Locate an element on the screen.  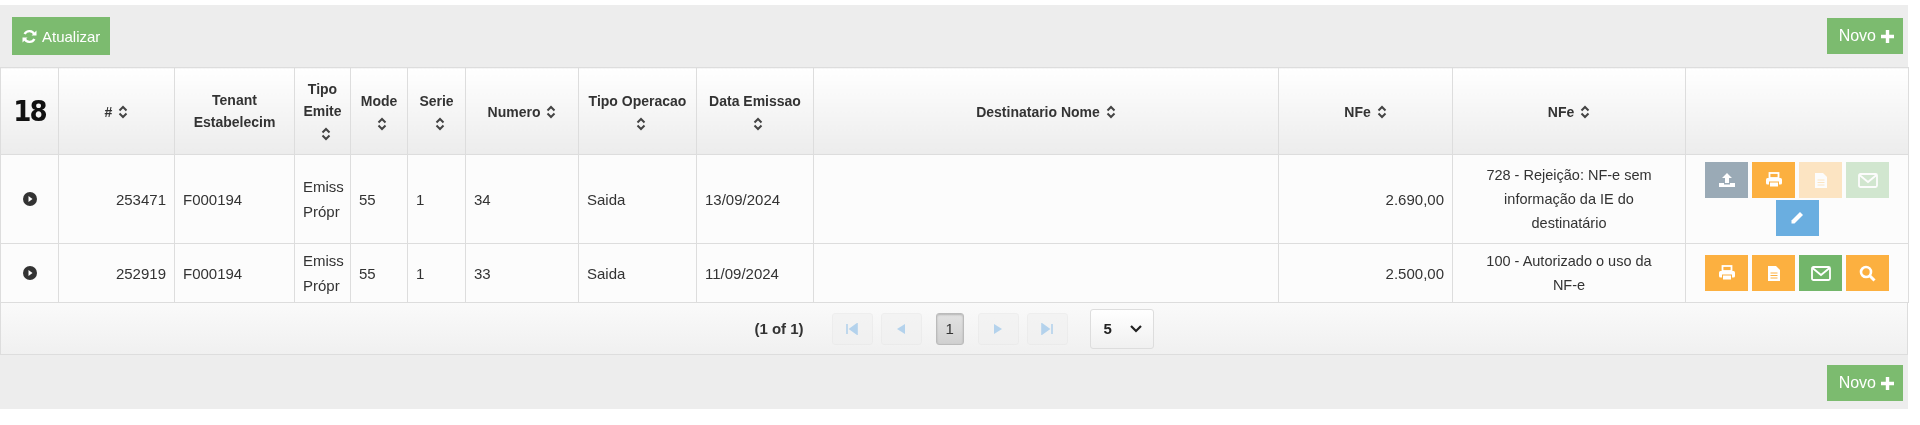
pencil-icon is located at coordinates (1797, 218).